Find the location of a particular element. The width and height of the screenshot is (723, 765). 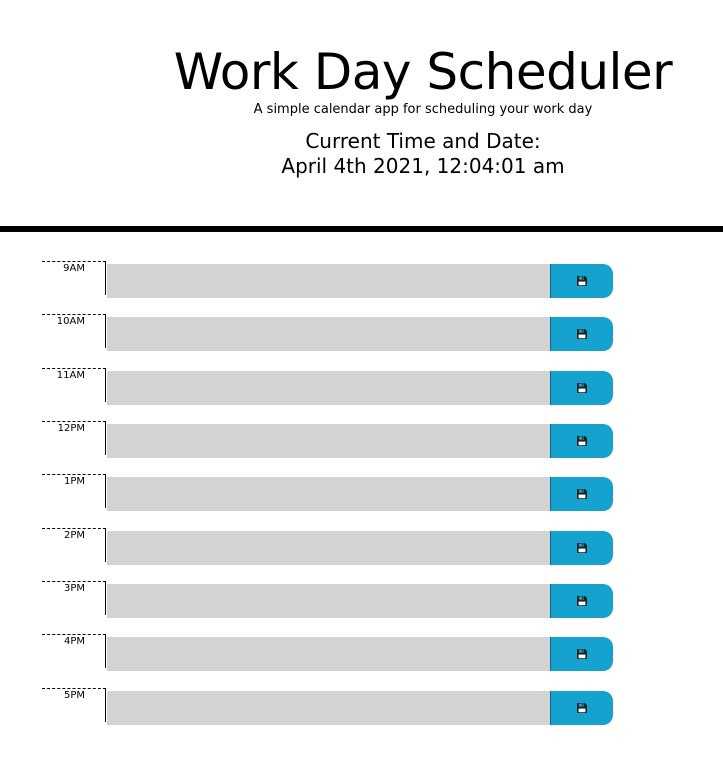

time-block-row: 3PM is located at coordinates (328, 599).